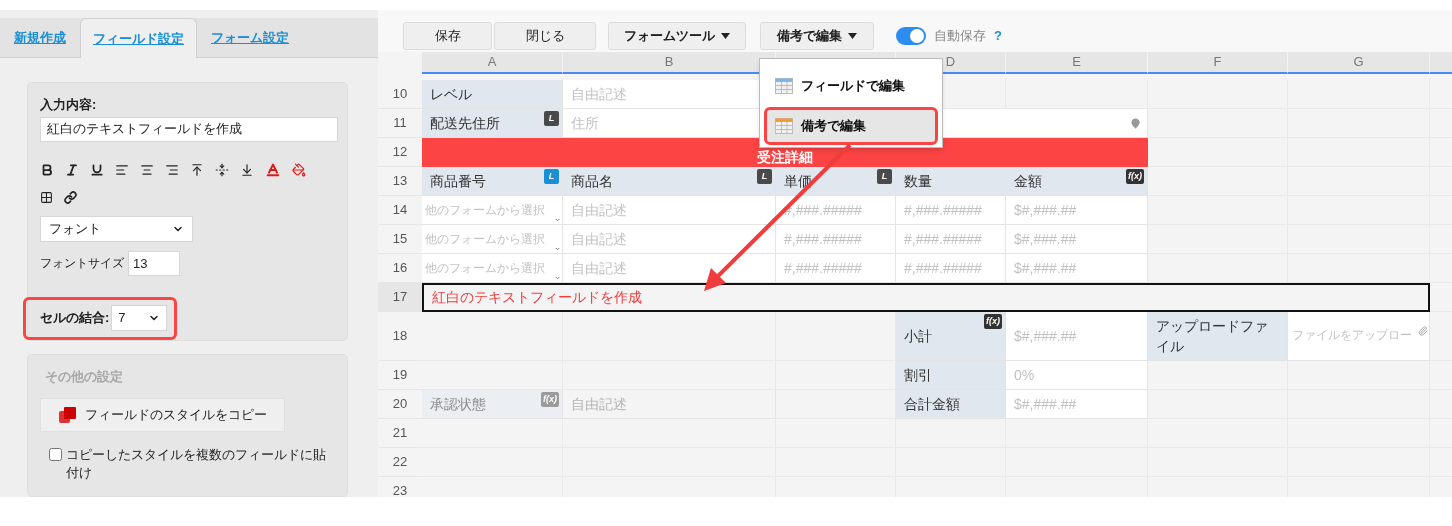  Describe the element at coordinates (951, 375) in the screenshot. I see `field-label-cell: 割引` at that location.